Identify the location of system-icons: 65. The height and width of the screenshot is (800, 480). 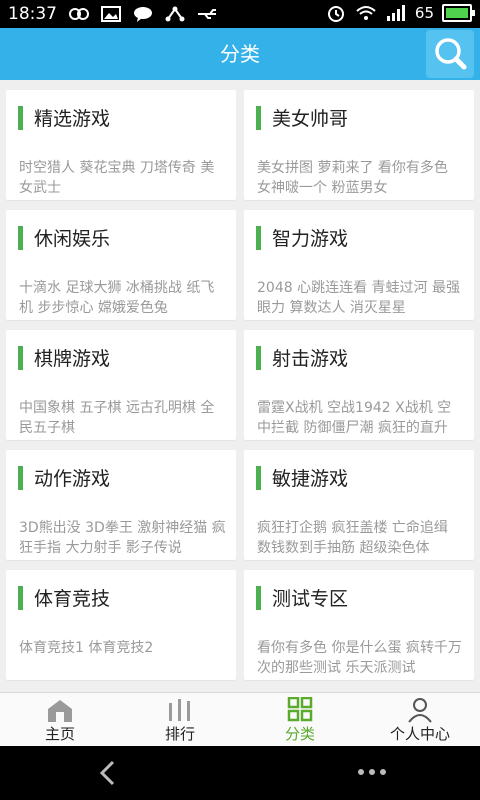
(400, 13).